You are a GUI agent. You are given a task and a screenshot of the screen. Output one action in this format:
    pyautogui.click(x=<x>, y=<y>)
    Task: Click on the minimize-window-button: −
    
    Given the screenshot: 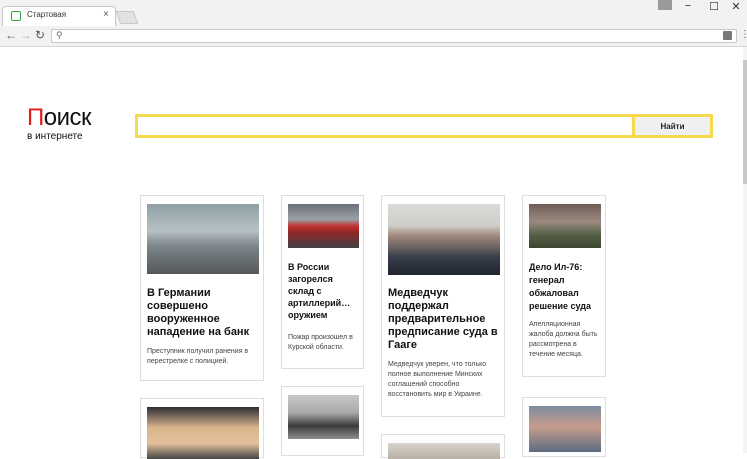 What is the action you would take?
    pyautogui.click(x=688, y=6)
    